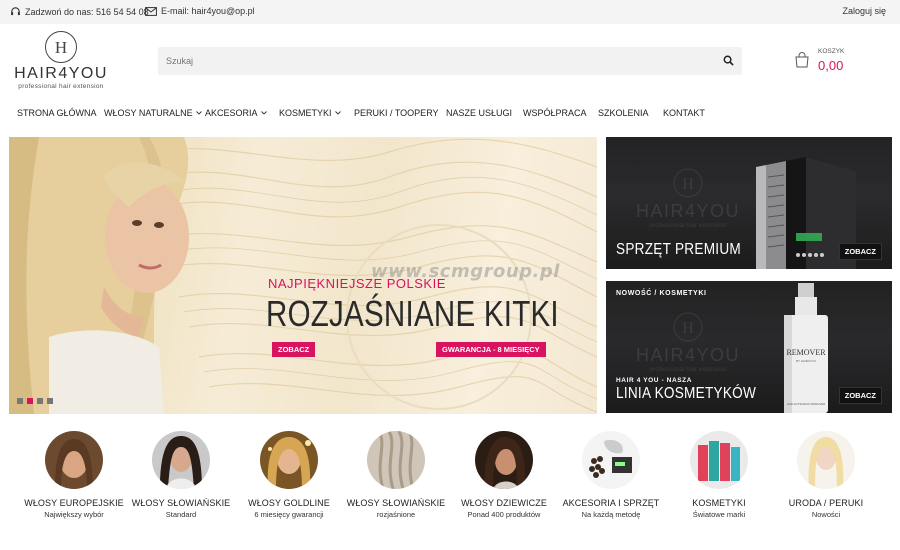 This screenshot has width=900, height=550. Describe the element at coordinates (289, 503) in the screenshot. I see `category-title: WŁOSY GOLDLINE` at that location.